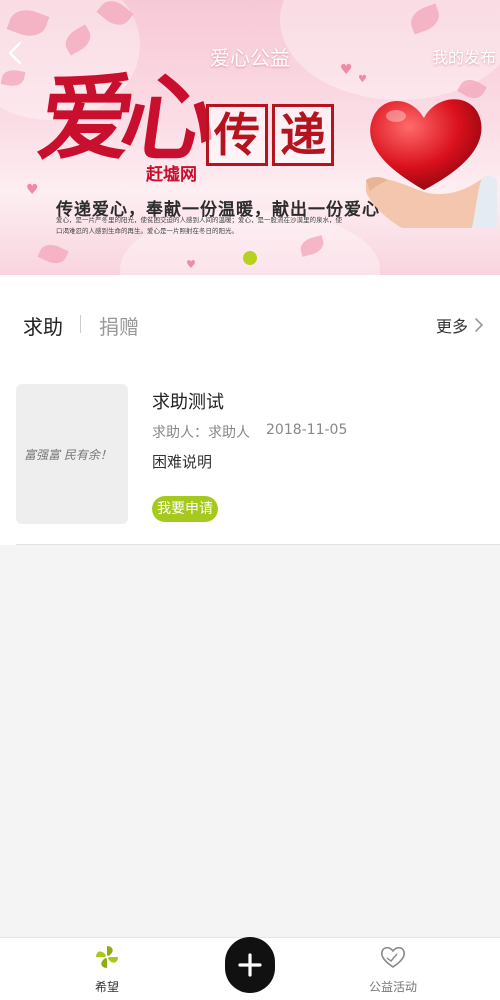 The width and height of the screenshot is (500, 1000). I want to click on tab-donate: 捐赠, so click(119, 325).